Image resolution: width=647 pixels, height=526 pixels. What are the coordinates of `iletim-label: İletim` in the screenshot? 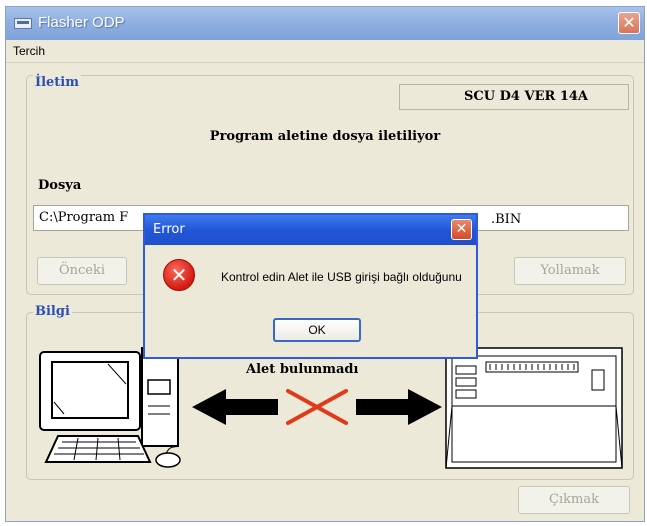 It's located at (57, 82).